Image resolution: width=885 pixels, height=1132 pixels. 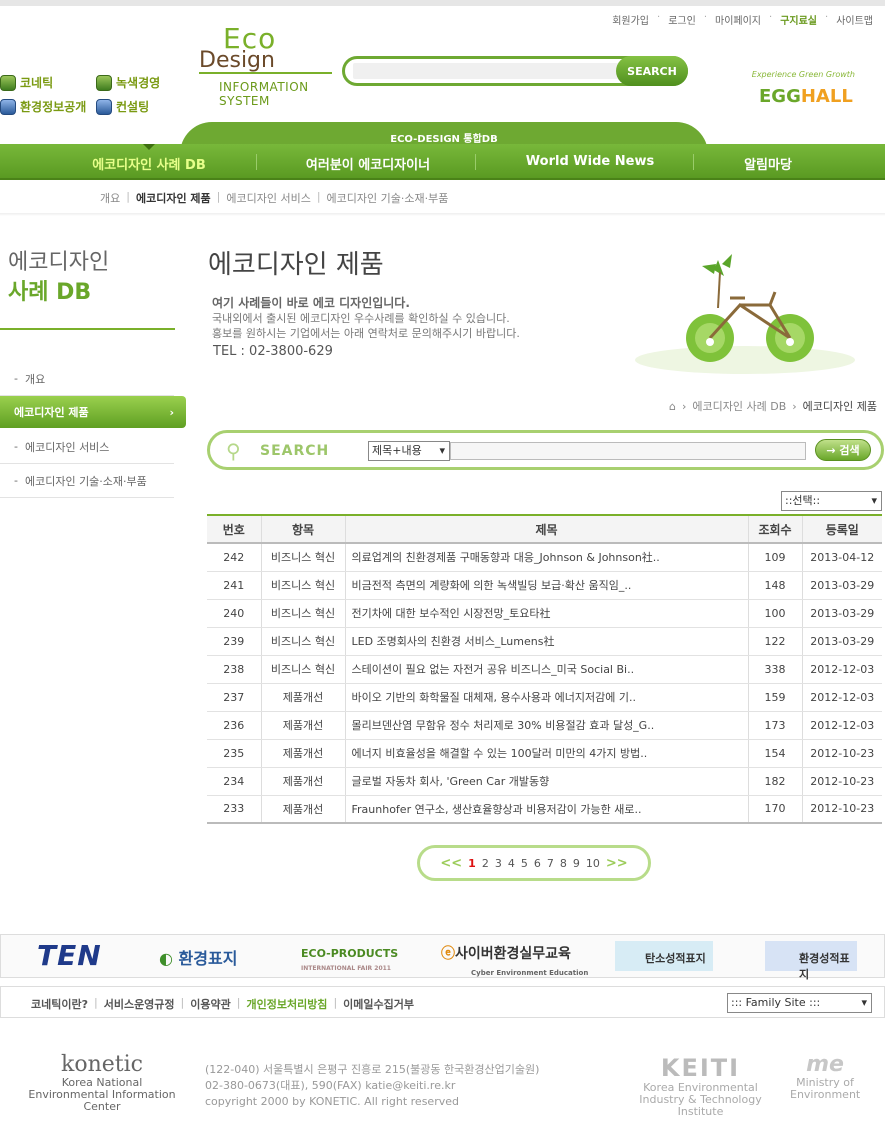 I want to click on active-arrow-icon, so click(x=149, y=147).